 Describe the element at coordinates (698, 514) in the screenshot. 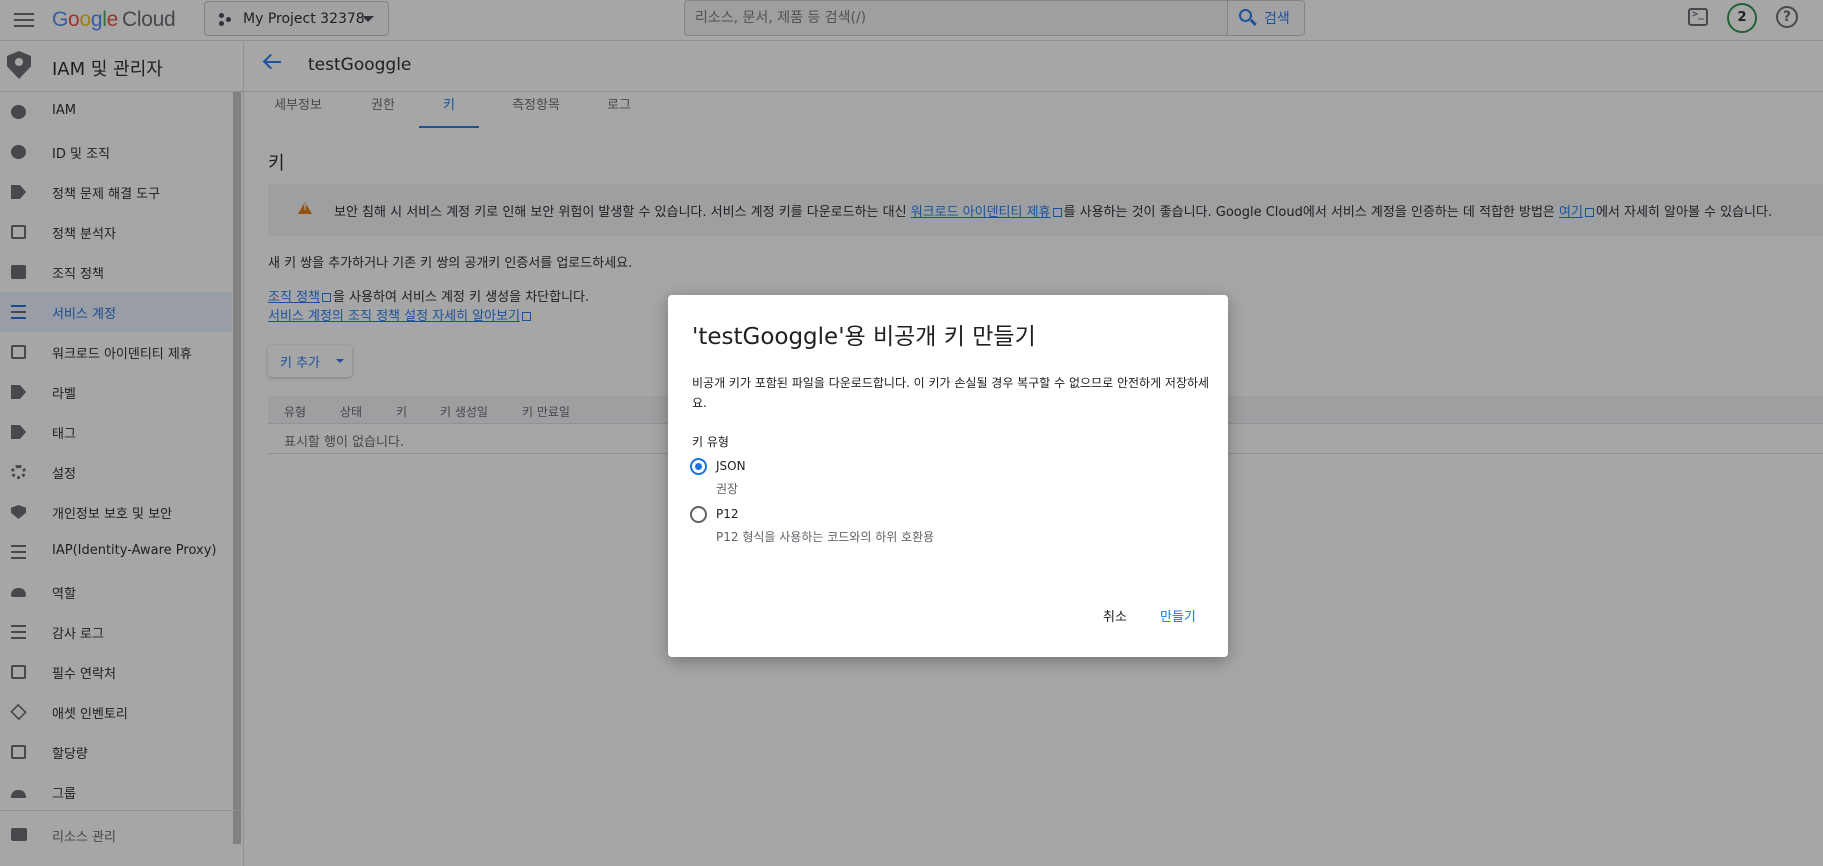

I see `radio-button-p12` at that location.